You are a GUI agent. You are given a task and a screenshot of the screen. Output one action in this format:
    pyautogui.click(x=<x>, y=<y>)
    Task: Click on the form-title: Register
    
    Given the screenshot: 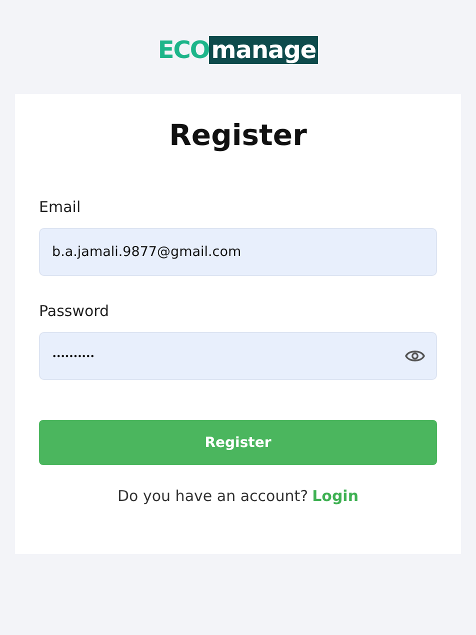 What is the action you would take?
    pyautogui.click(x=238, y=135)
    